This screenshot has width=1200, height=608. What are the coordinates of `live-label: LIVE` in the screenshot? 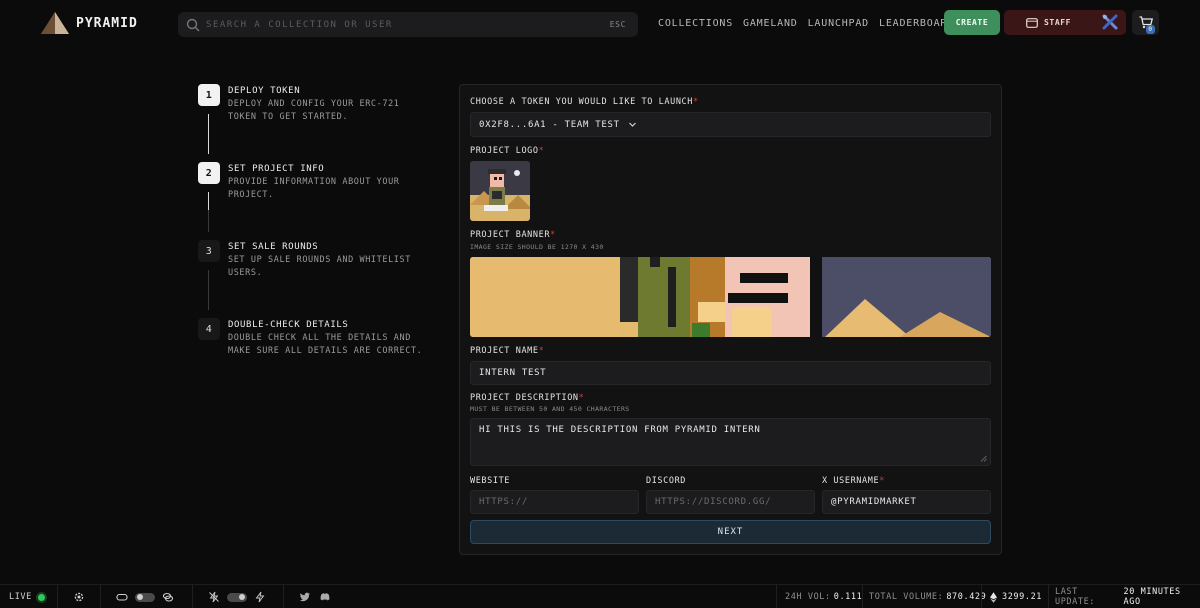 It's located at (20, 597).